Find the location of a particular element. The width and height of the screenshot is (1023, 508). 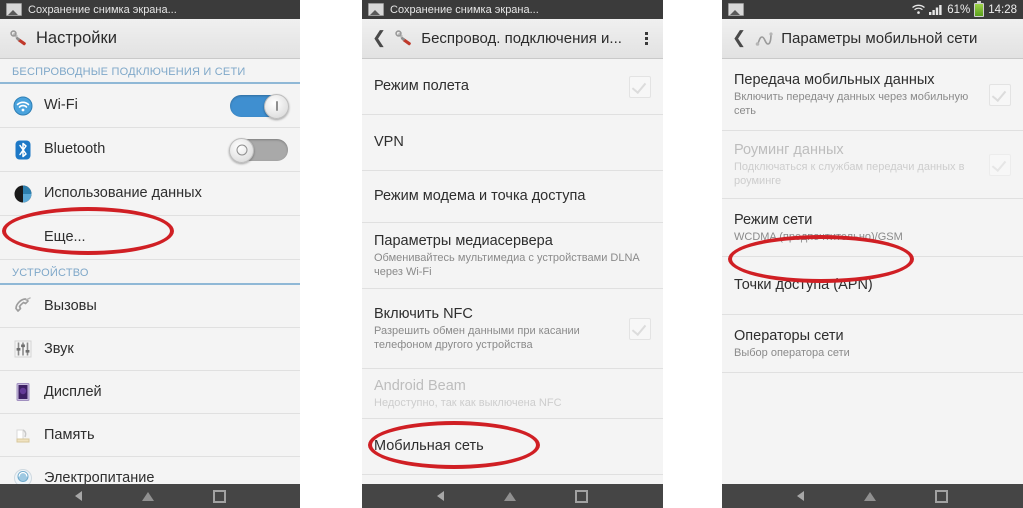

section-header-device: УСТРОЙСТВО is located at coordinates (150, 272).